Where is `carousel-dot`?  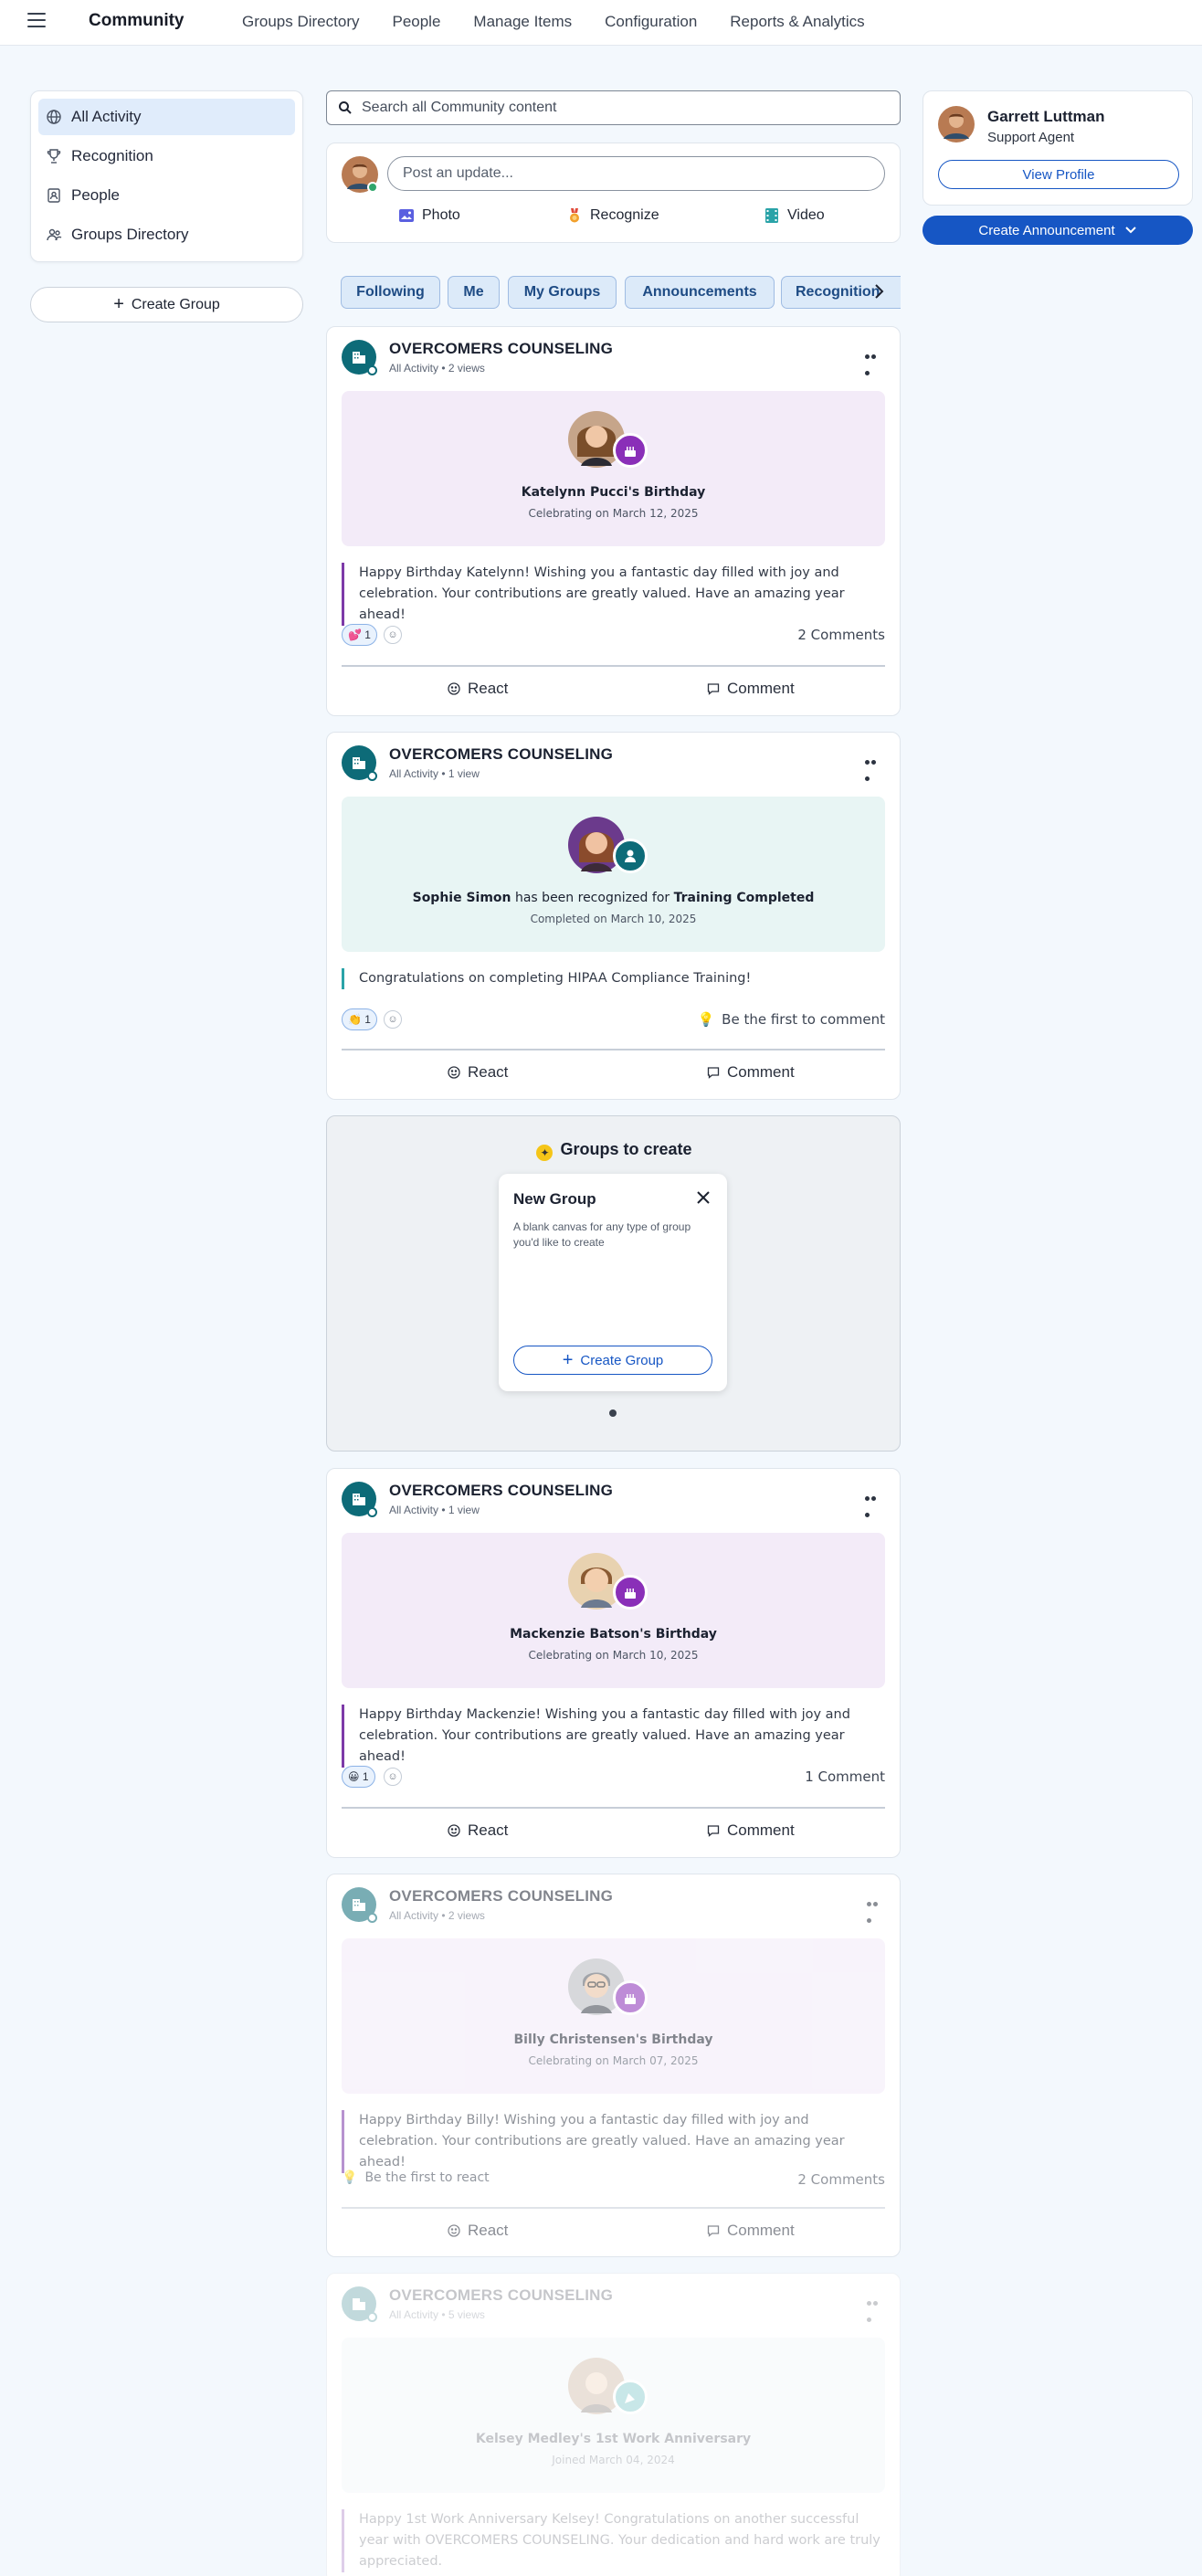 carousel-dot is located at coordinates (613, 1413).